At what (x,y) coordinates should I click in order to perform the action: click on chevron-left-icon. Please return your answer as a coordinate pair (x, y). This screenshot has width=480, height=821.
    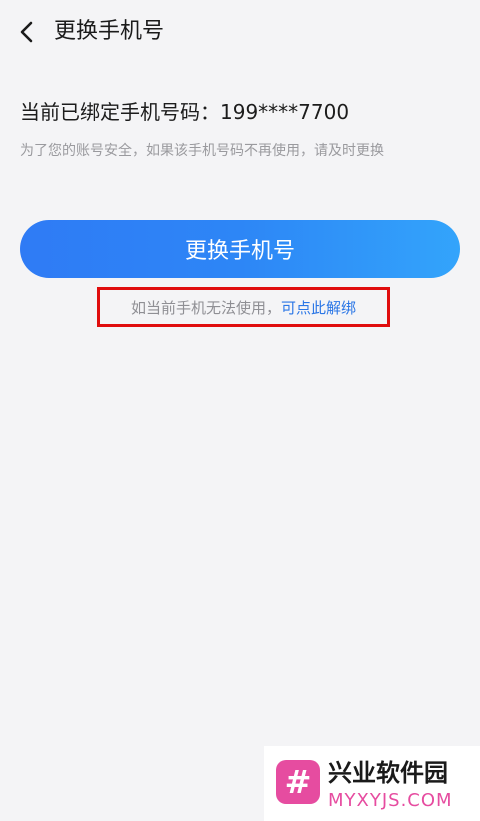
    Looking at the image, I should click on (26, 32).